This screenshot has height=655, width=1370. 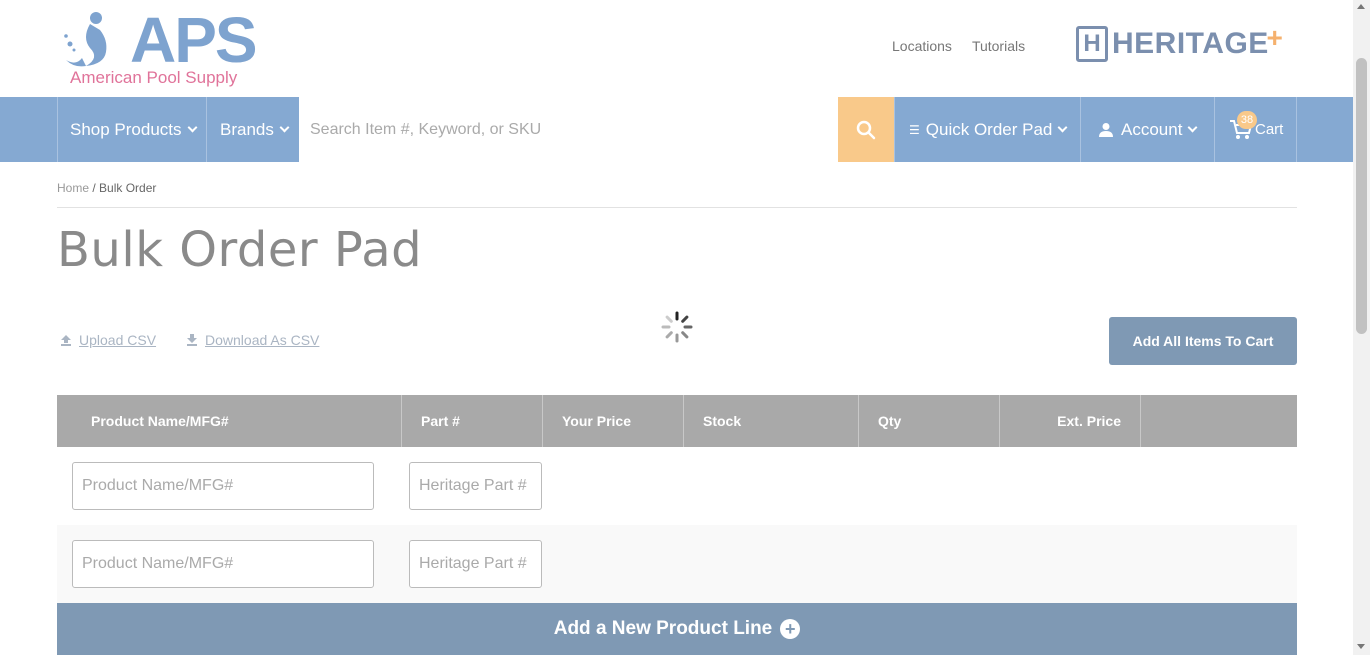 I want to click on nav-account-label: Account, so click(x=1152, y=129).